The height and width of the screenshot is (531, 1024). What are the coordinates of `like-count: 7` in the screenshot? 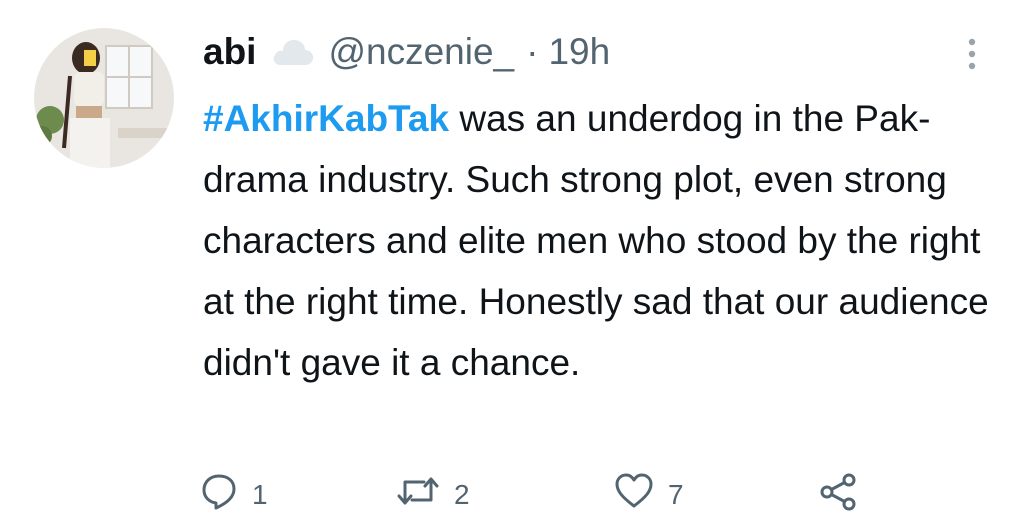 It's located at (676, 494).